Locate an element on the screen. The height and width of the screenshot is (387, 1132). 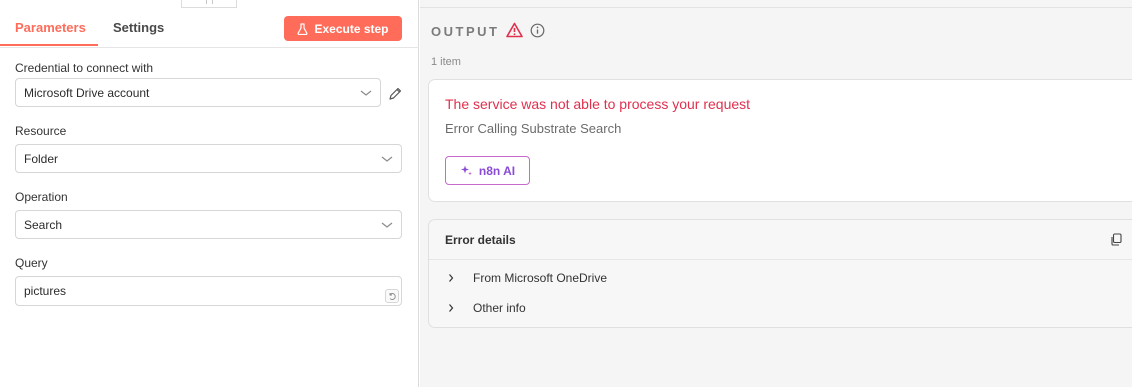
query-value: pictures is located at coordinates (45, 291).